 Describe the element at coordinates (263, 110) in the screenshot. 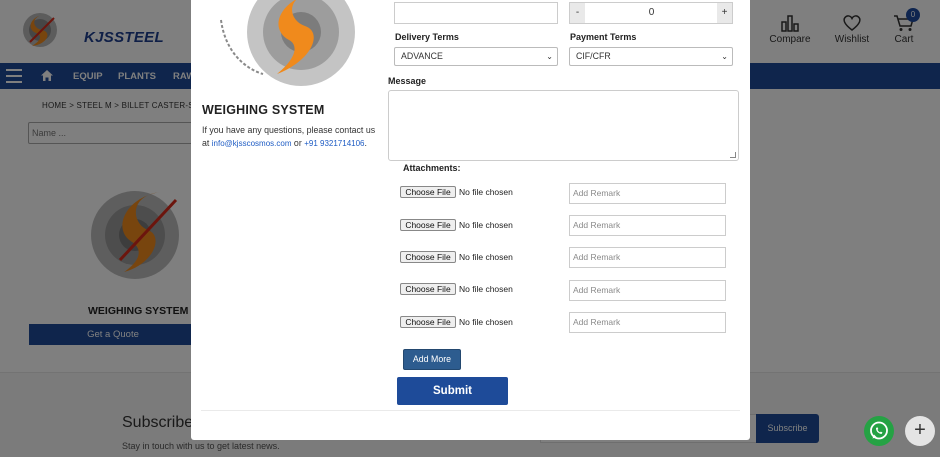

I see `modal-product-title: WEIGHING SYSTEM` at that location.